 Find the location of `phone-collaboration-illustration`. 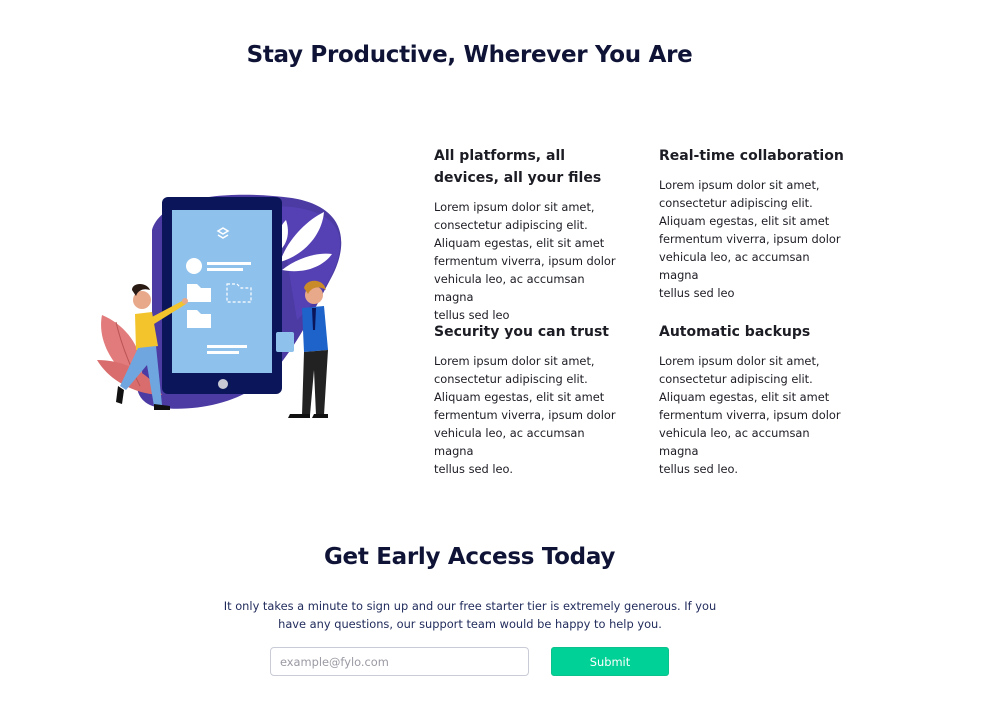

phone-collaboration-illustration is located at coordinates (219, 306).